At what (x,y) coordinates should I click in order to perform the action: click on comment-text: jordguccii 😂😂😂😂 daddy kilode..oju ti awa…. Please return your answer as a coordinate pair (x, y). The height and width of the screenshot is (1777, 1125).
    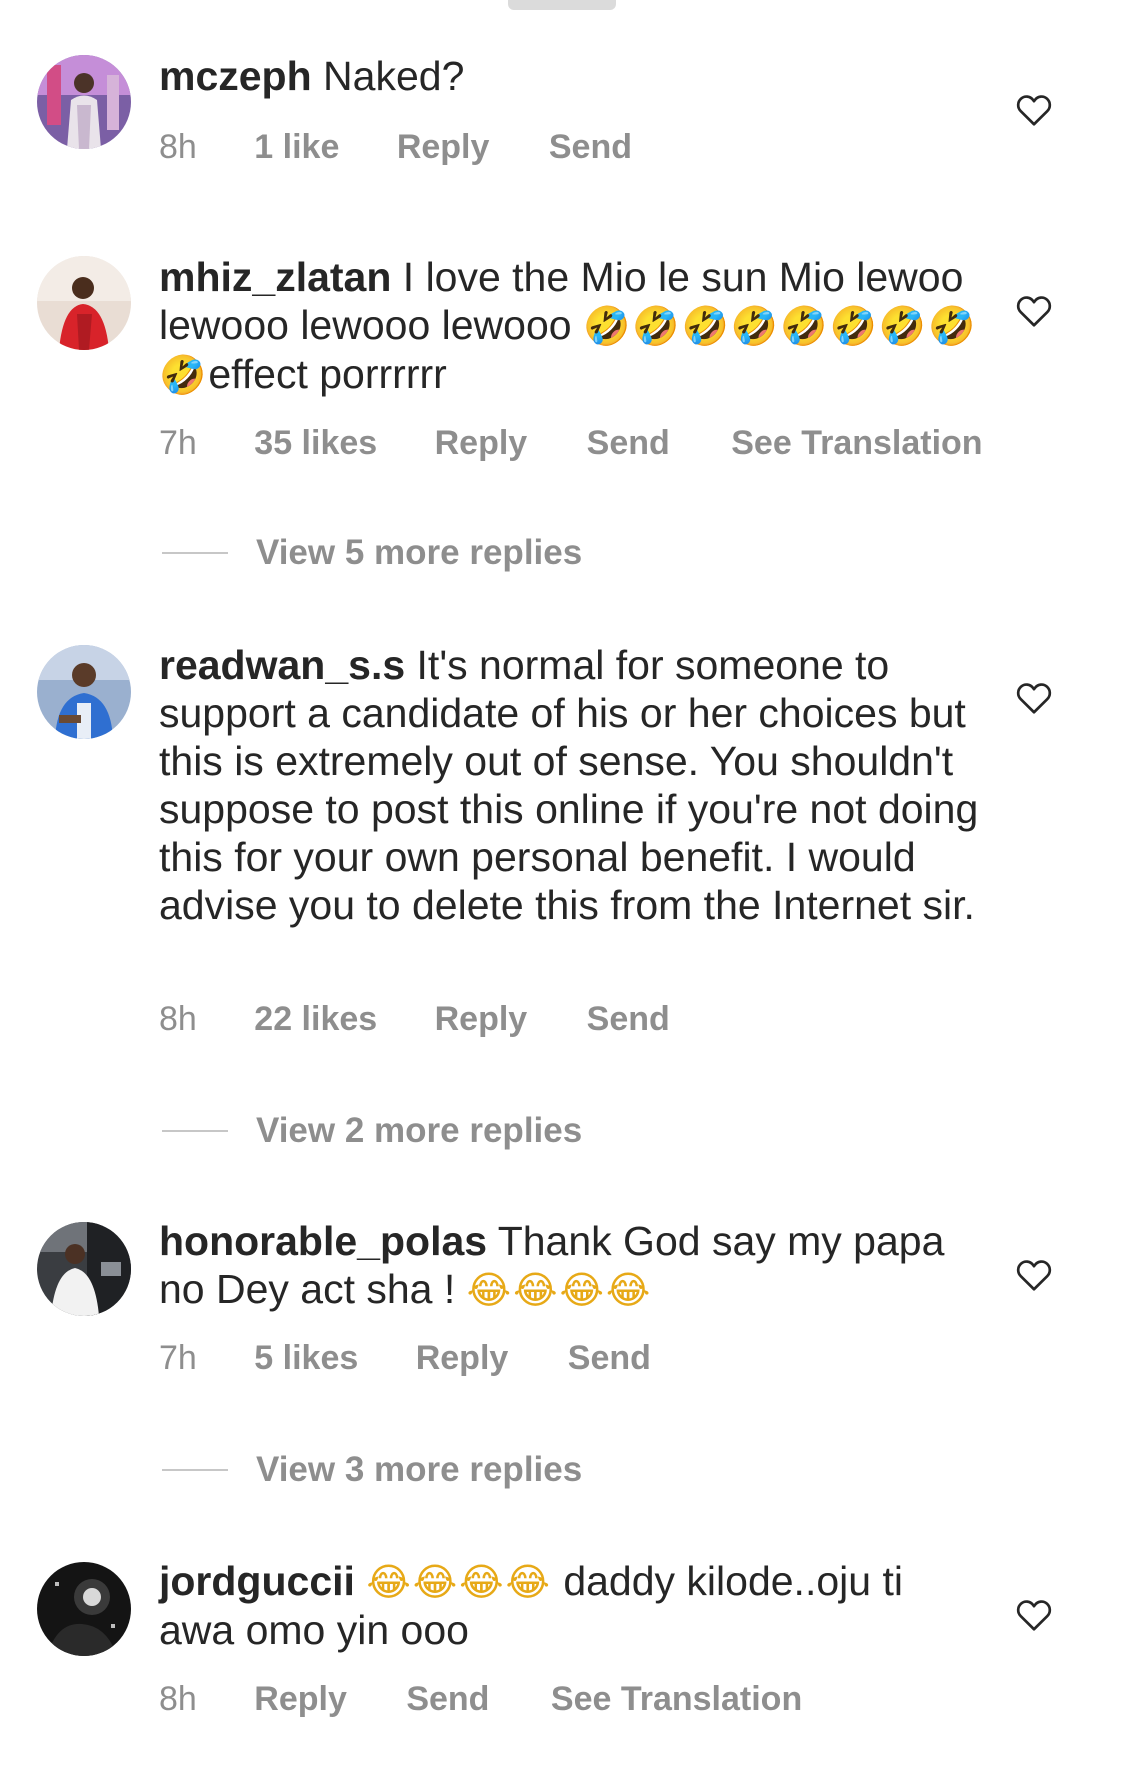
    Looking at the image, I should click on (574, 1605).